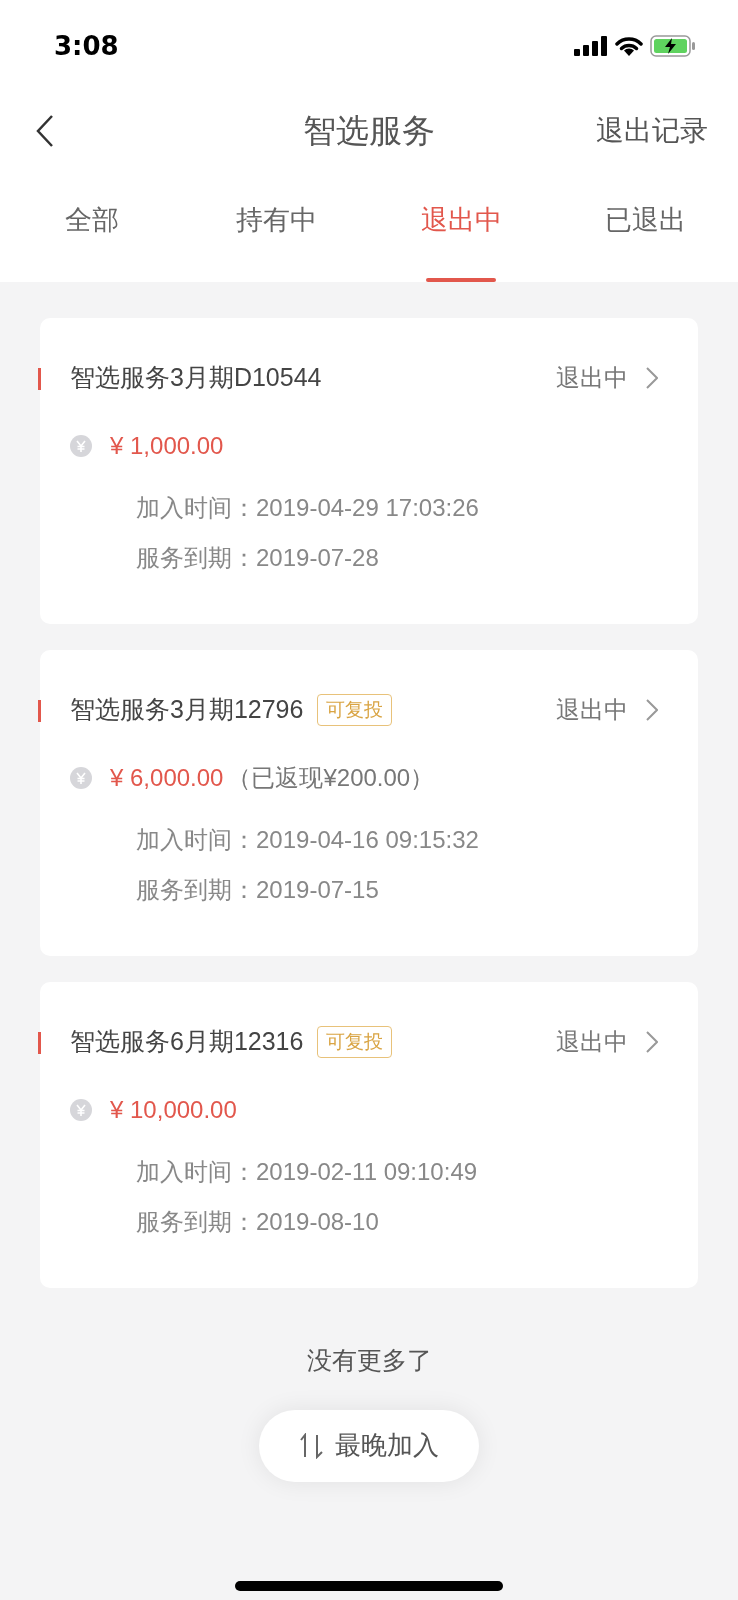  I want to click on wifi-icon, so click(629, 46).